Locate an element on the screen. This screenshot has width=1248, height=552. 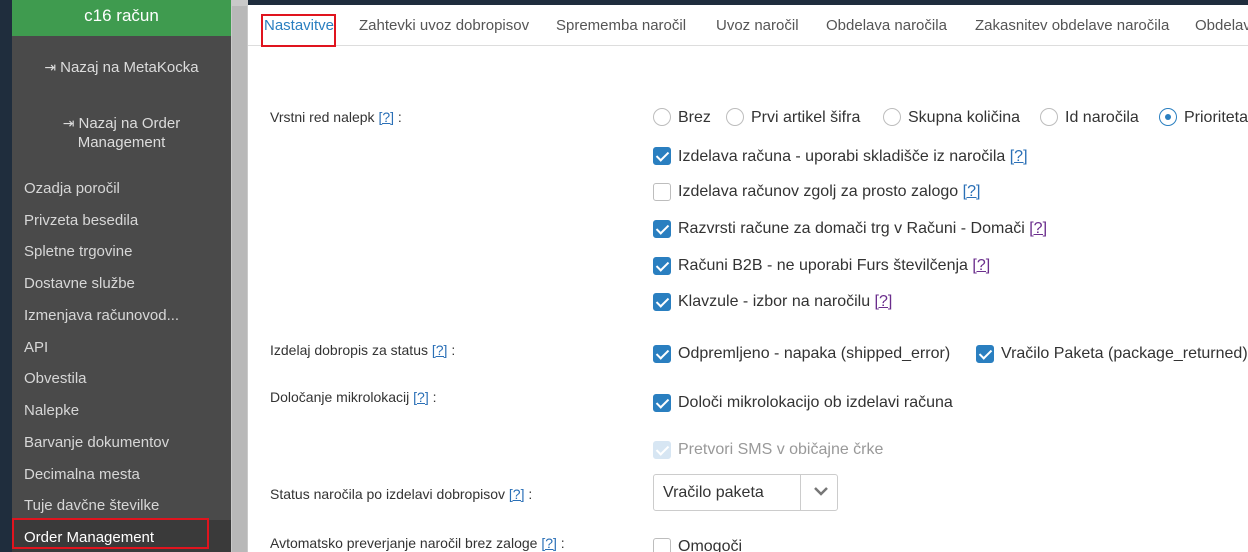
checkbox-shipped-error is located at coordinates (662, 354).